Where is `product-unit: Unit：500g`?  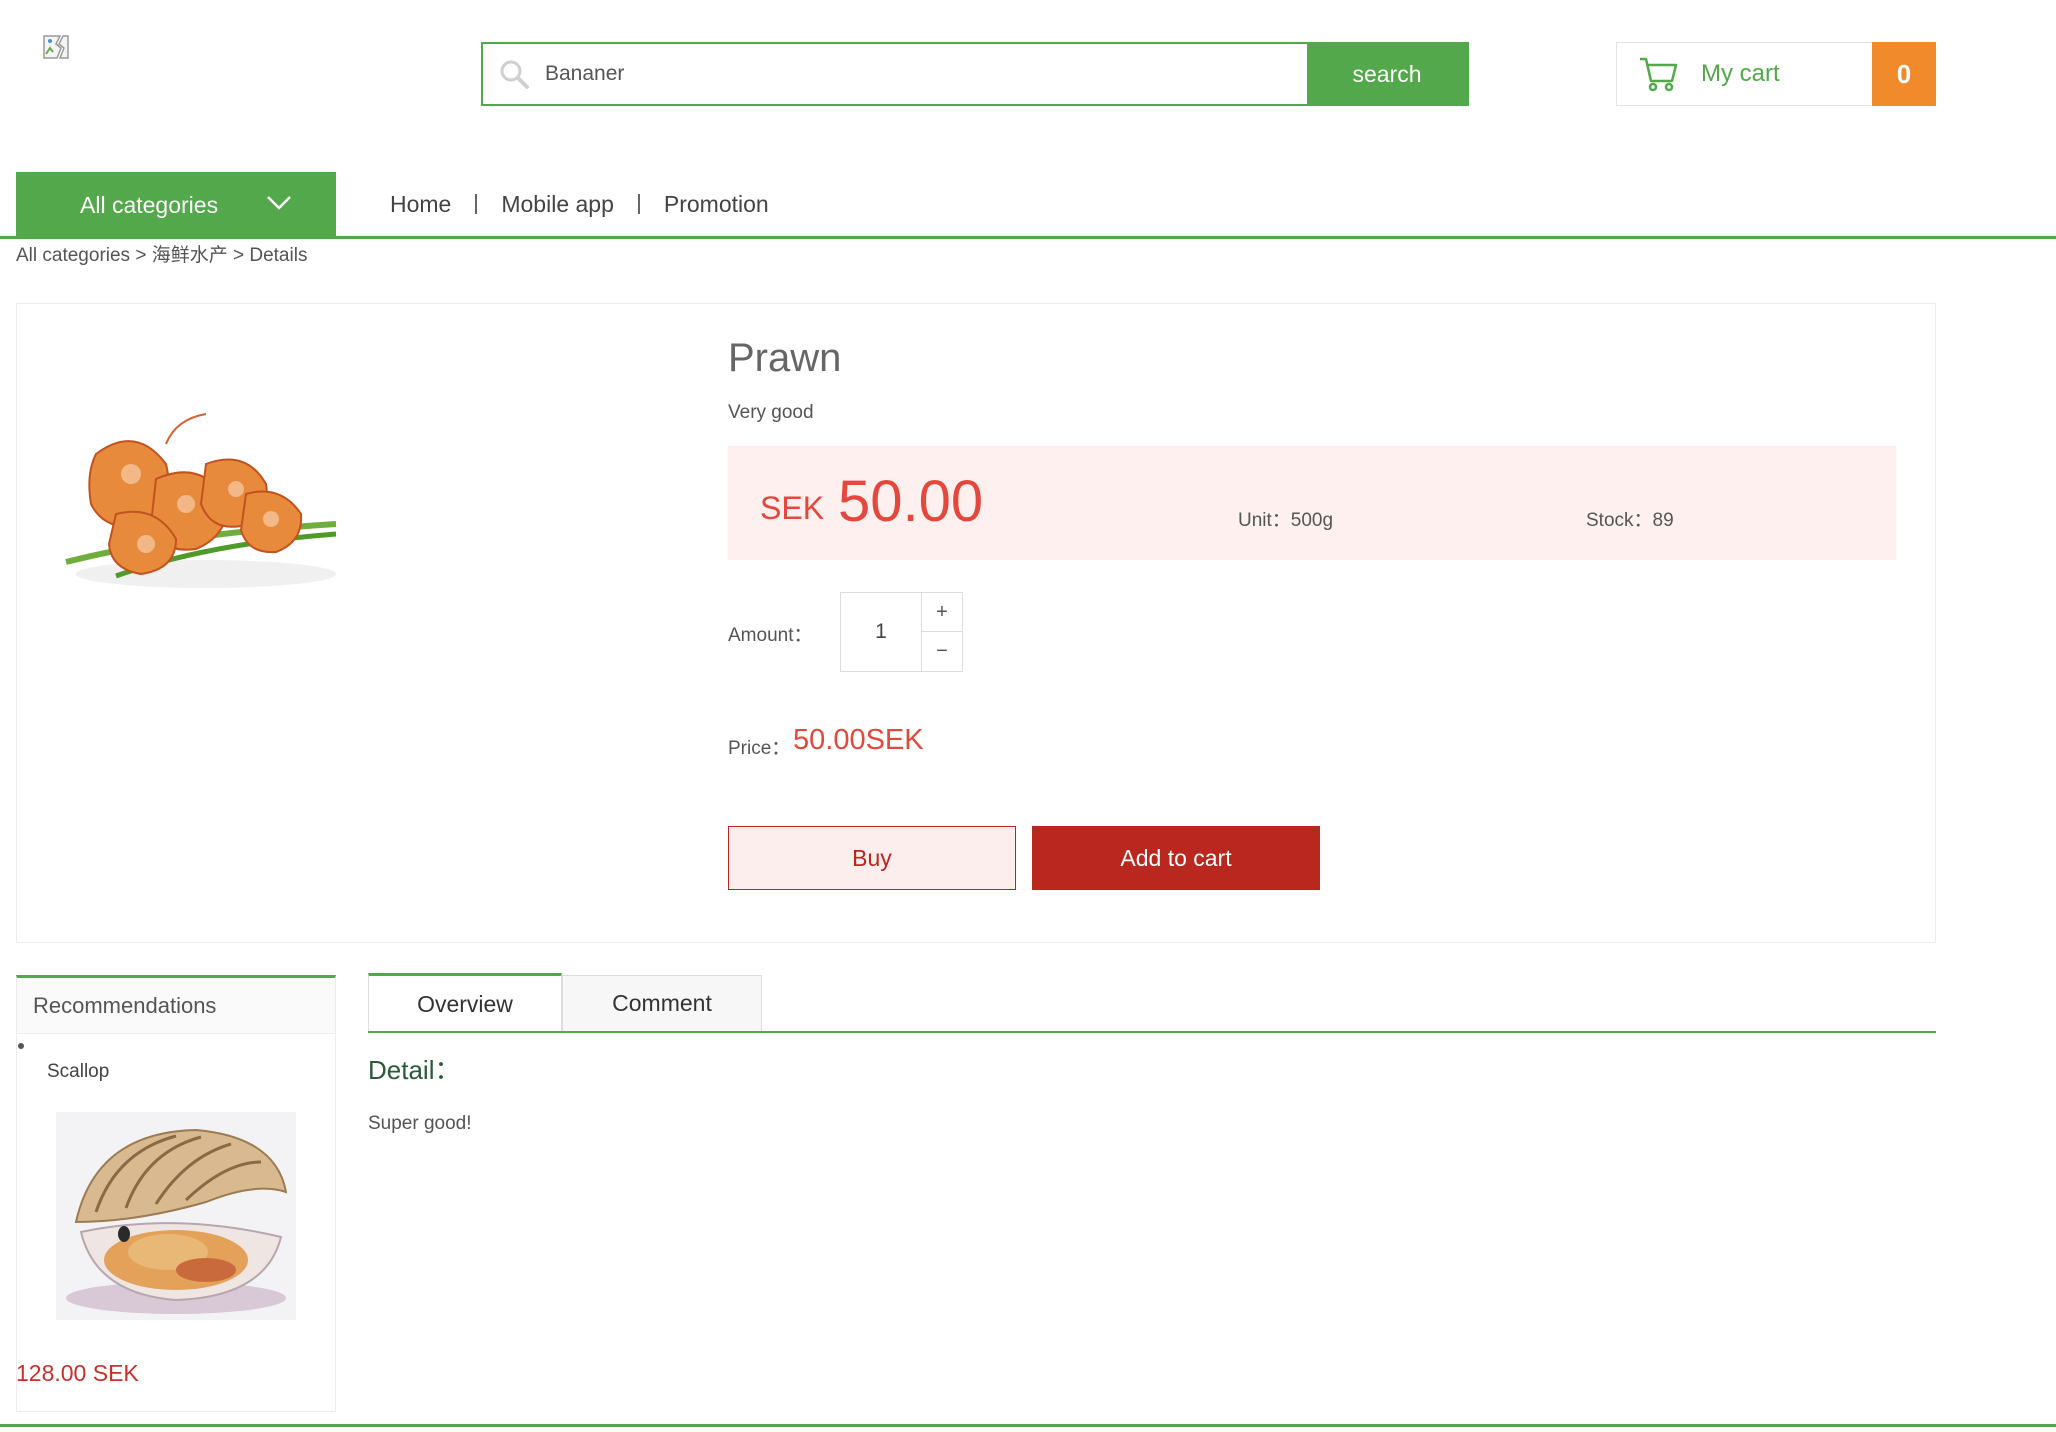
product-unit: Unit：500g is located at coordinates (1286, 520).